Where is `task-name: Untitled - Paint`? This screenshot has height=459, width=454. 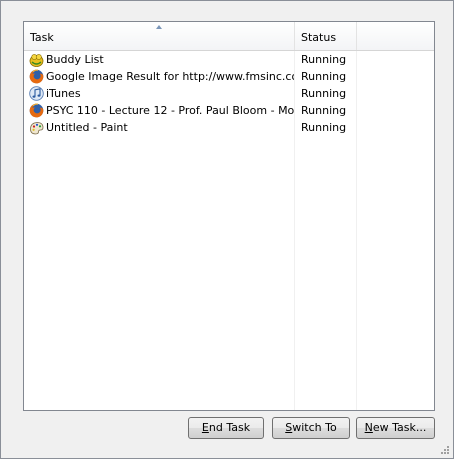
task-name: Untitled - Paint is located at coordinates (87, 127).